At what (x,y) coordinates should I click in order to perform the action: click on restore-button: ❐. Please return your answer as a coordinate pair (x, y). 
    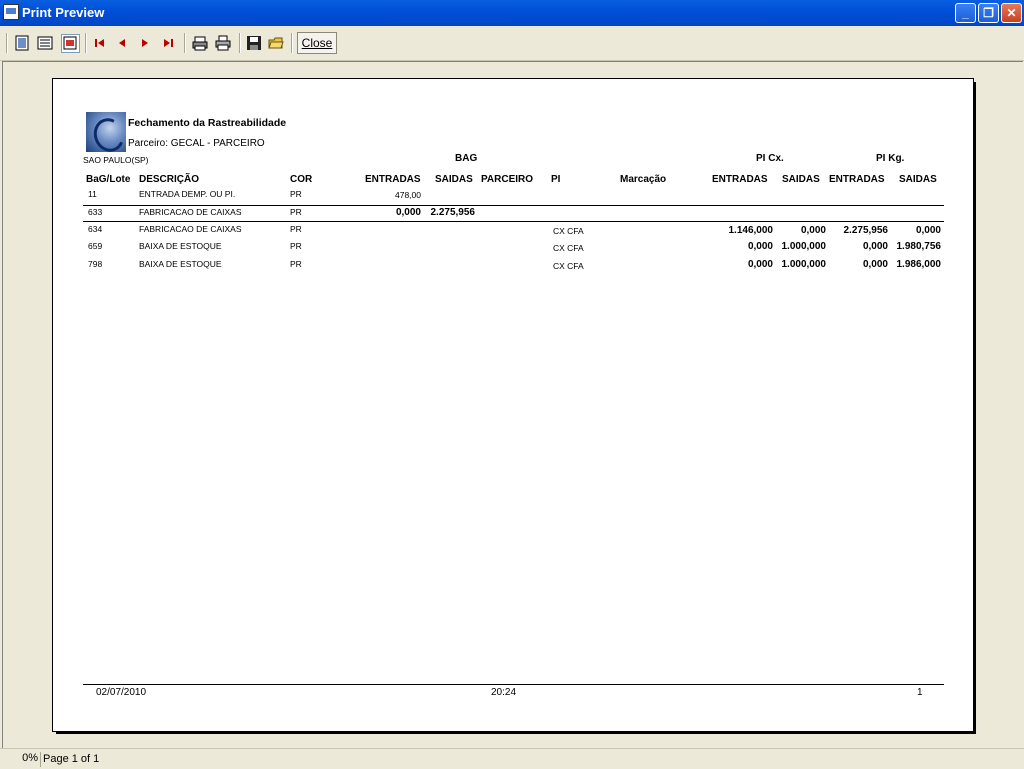
    Looking at the image, I should click on (988, 13).